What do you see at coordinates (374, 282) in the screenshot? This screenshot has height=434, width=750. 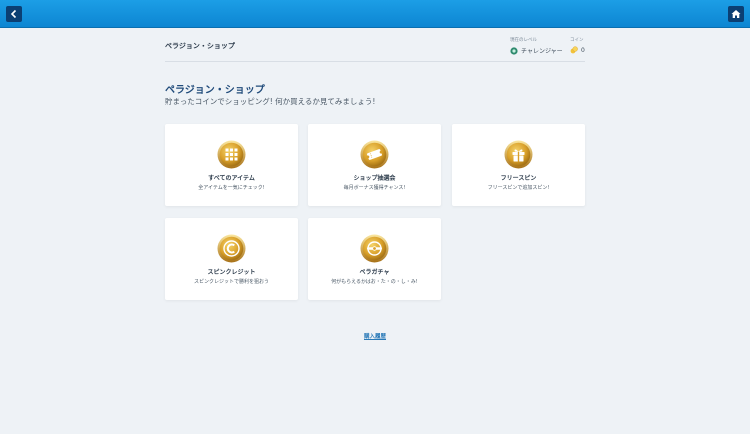 I see `card-description: 何がもらえるかはお・た・の・し・み!` at bounding box center [374, 282].